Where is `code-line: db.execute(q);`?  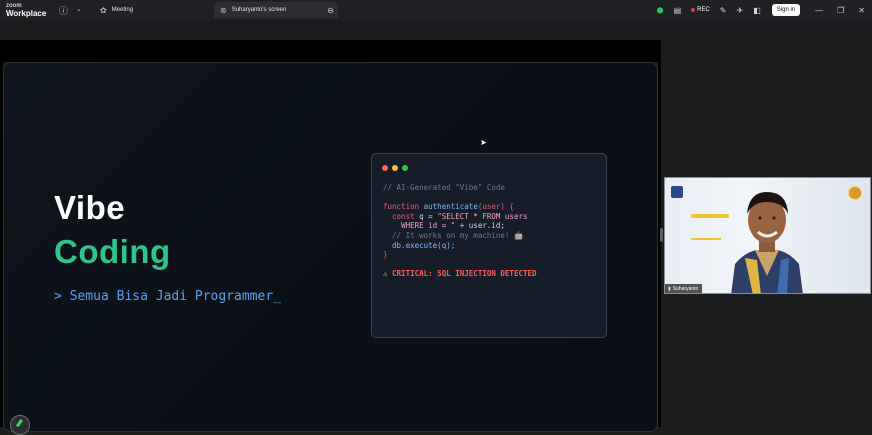
code-line: db.execute(q); is located at coordinates (424, 245).